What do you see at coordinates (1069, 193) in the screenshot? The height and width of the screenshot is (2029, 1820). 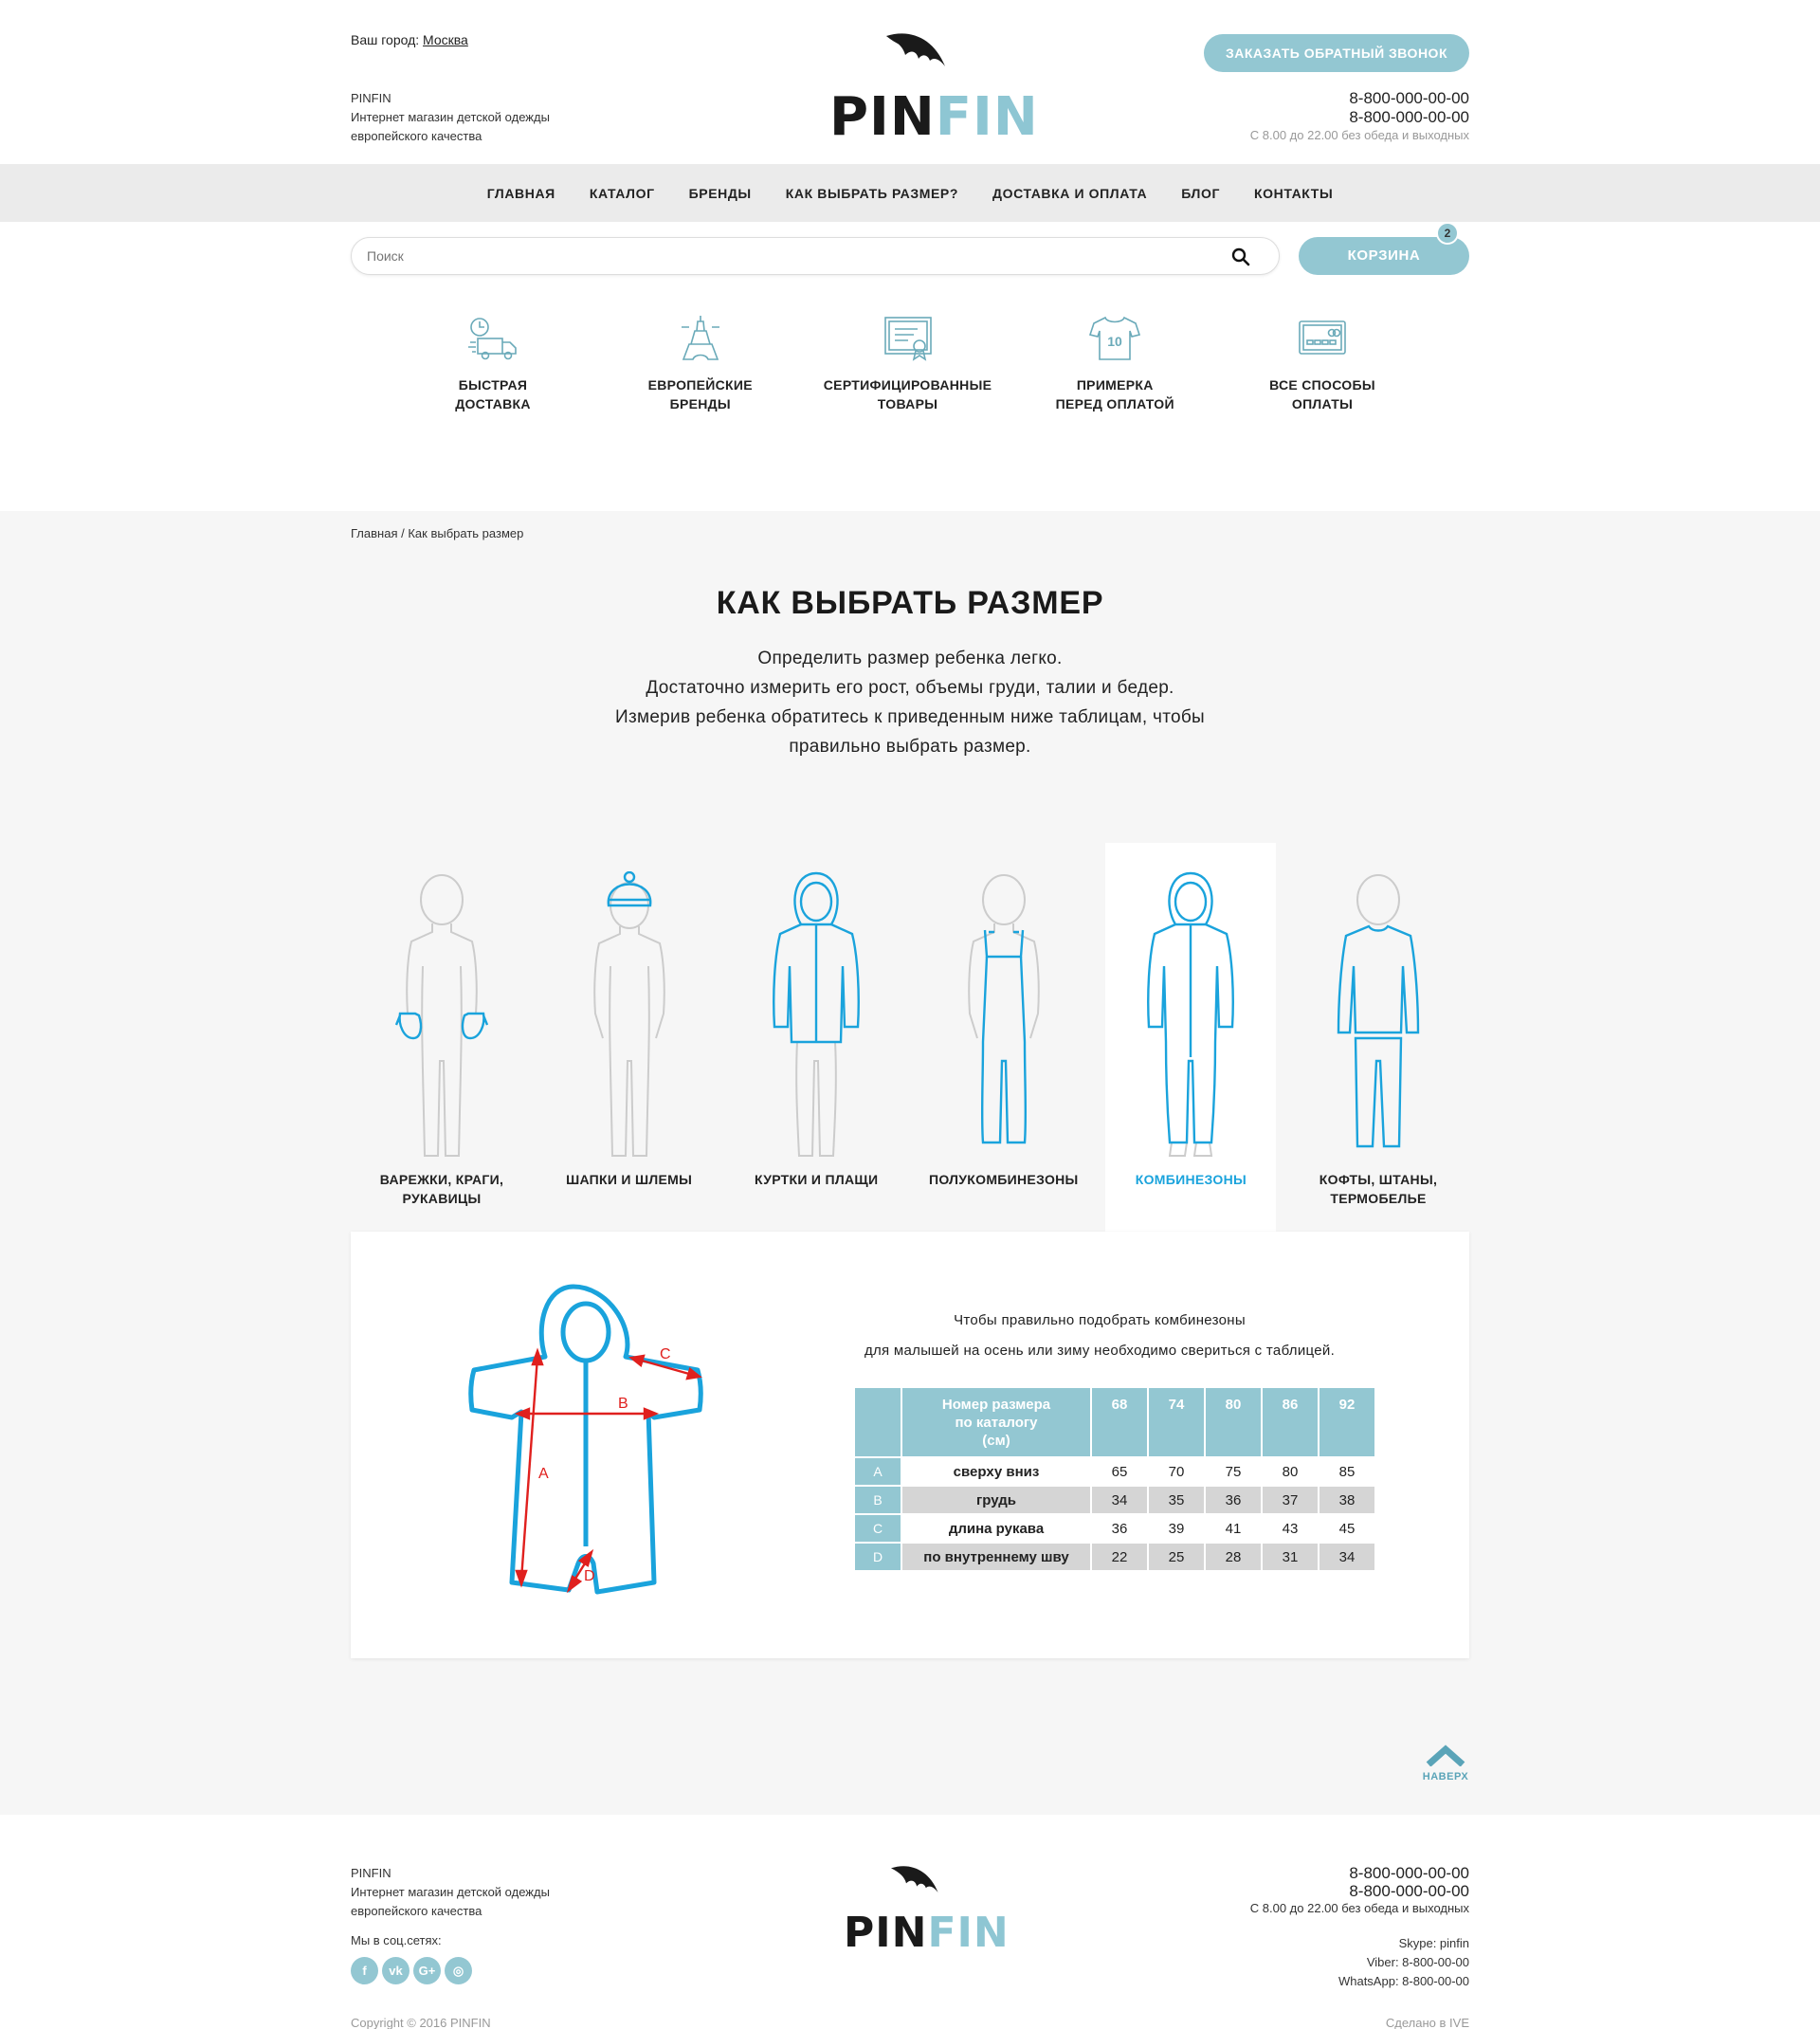 I see `nav-item-delivery: ДОСТАВКА И ОПЛАТА` at bounding box center [1069, 193].